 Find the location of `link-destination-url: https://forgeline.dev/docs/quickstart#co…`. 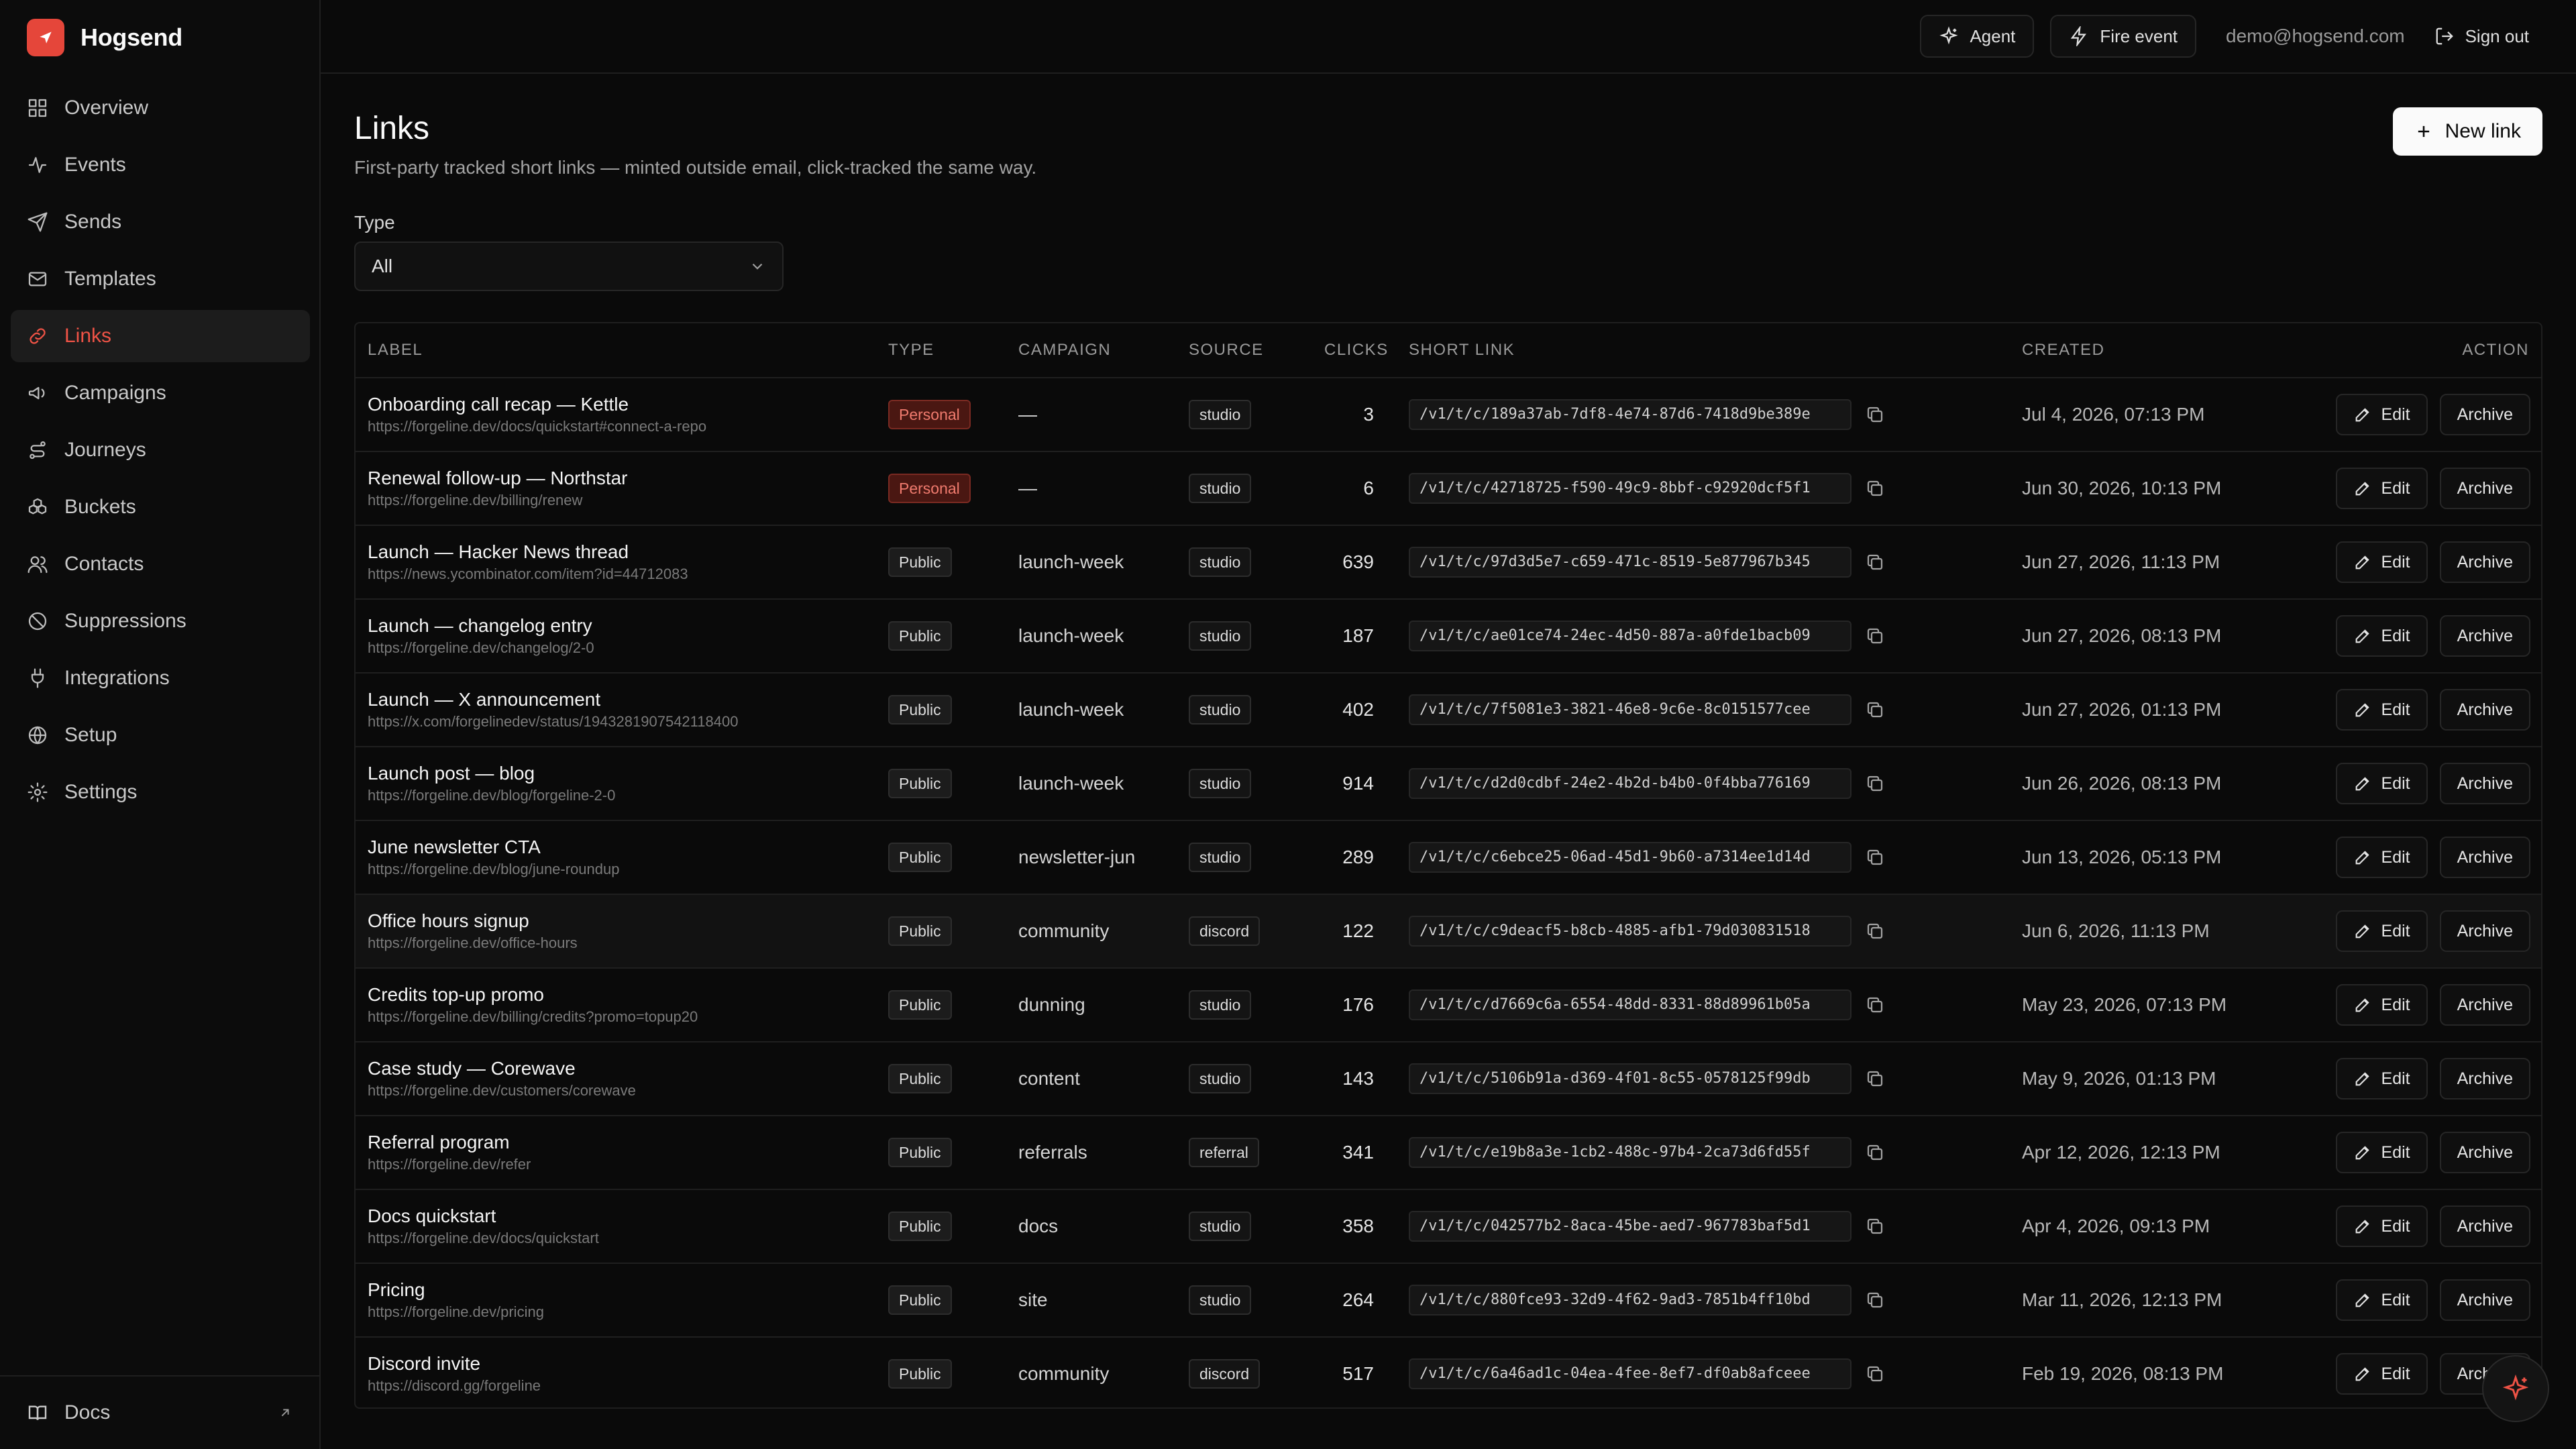

link-destination-url: https://forgeline.dev/docs/quickstart#co… is located at coordinates (622, 427).